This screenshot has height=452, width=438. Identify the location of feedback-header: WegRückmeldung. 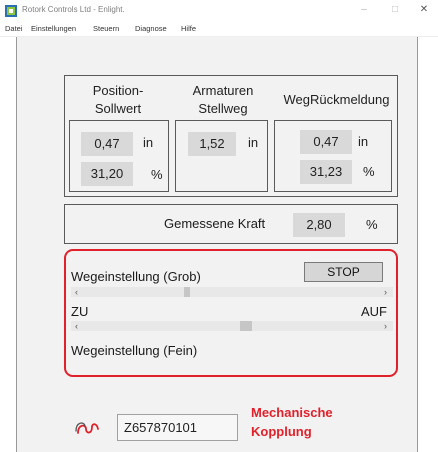
(336, 99).